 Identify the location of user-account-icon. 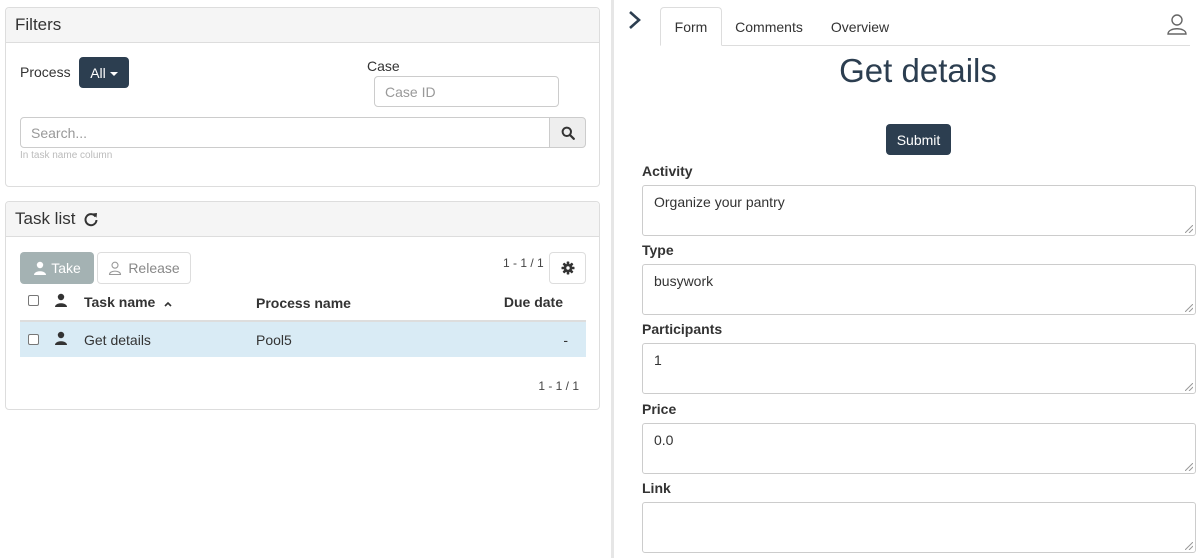
(1177, 24).